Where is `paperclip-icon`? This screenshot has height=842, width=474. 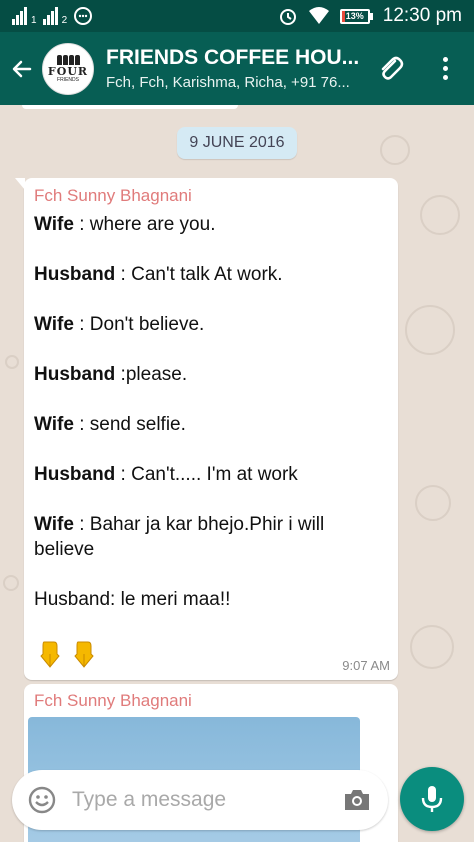 paperclip-icon is located at coordinates (392, 68).